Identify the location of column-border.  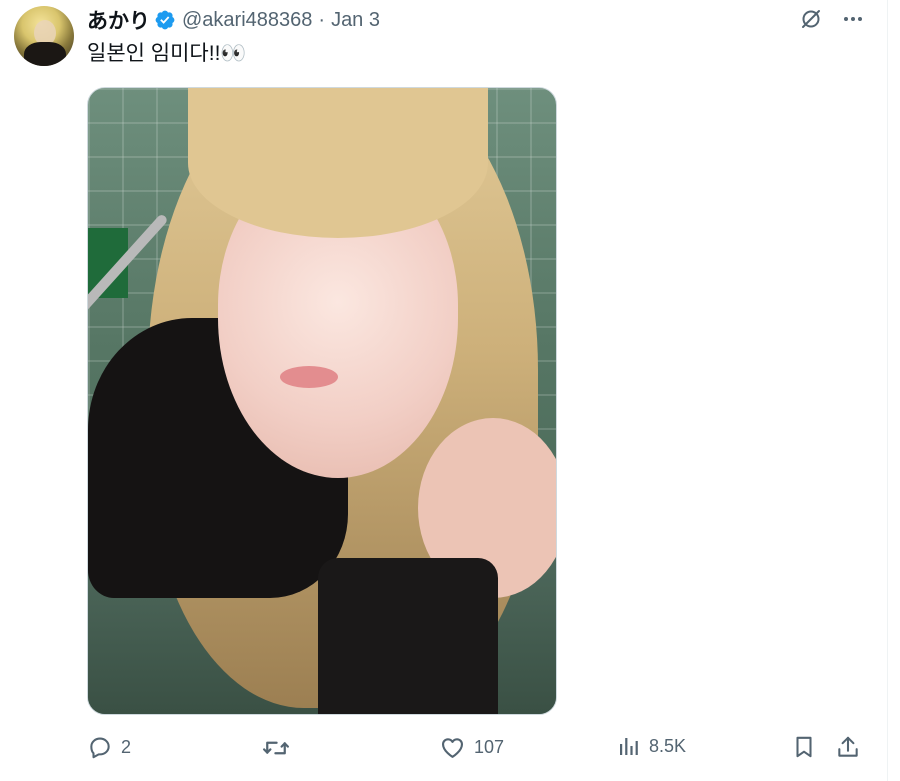
(887, 390).